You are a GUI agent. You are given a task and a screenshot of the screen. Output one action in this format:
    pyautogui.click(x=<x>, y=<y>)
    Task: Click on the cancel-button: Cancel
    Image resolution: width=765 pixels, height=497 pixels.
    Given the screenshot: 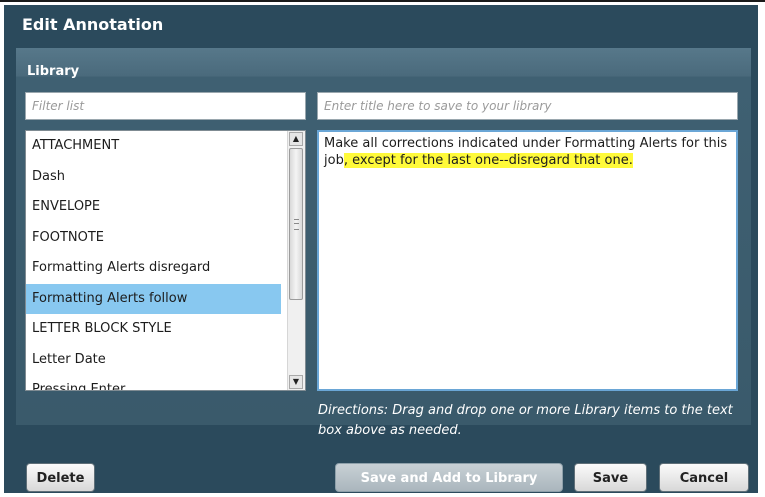 What is the action you would take?
    pyautogui.click(x=704, y=477)
    